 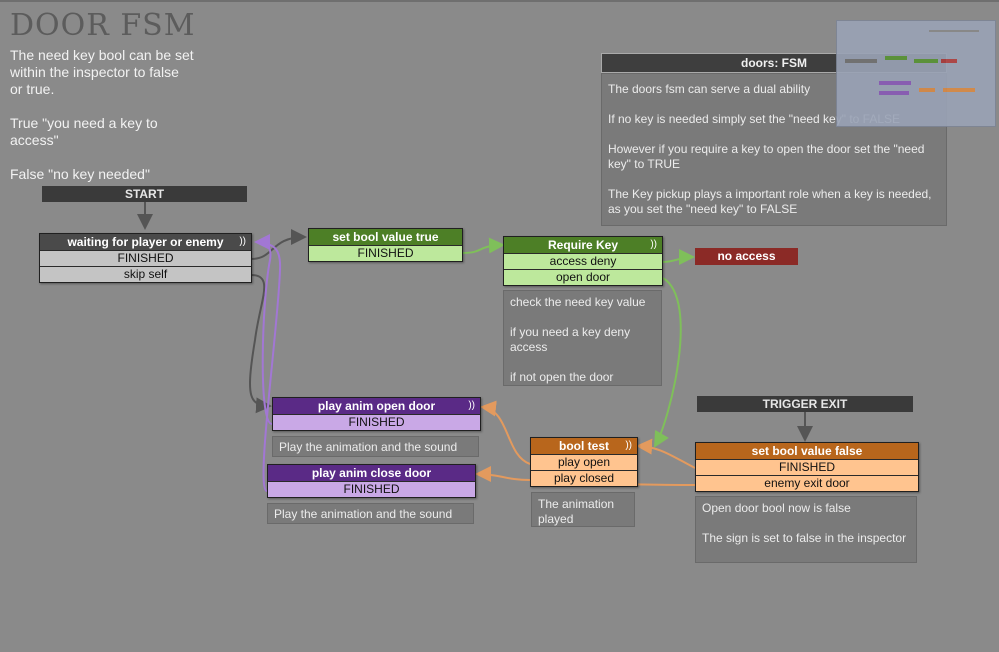 I want to click on state-require-key: Require Key)) access deny open door, so click(x=583, y=261).